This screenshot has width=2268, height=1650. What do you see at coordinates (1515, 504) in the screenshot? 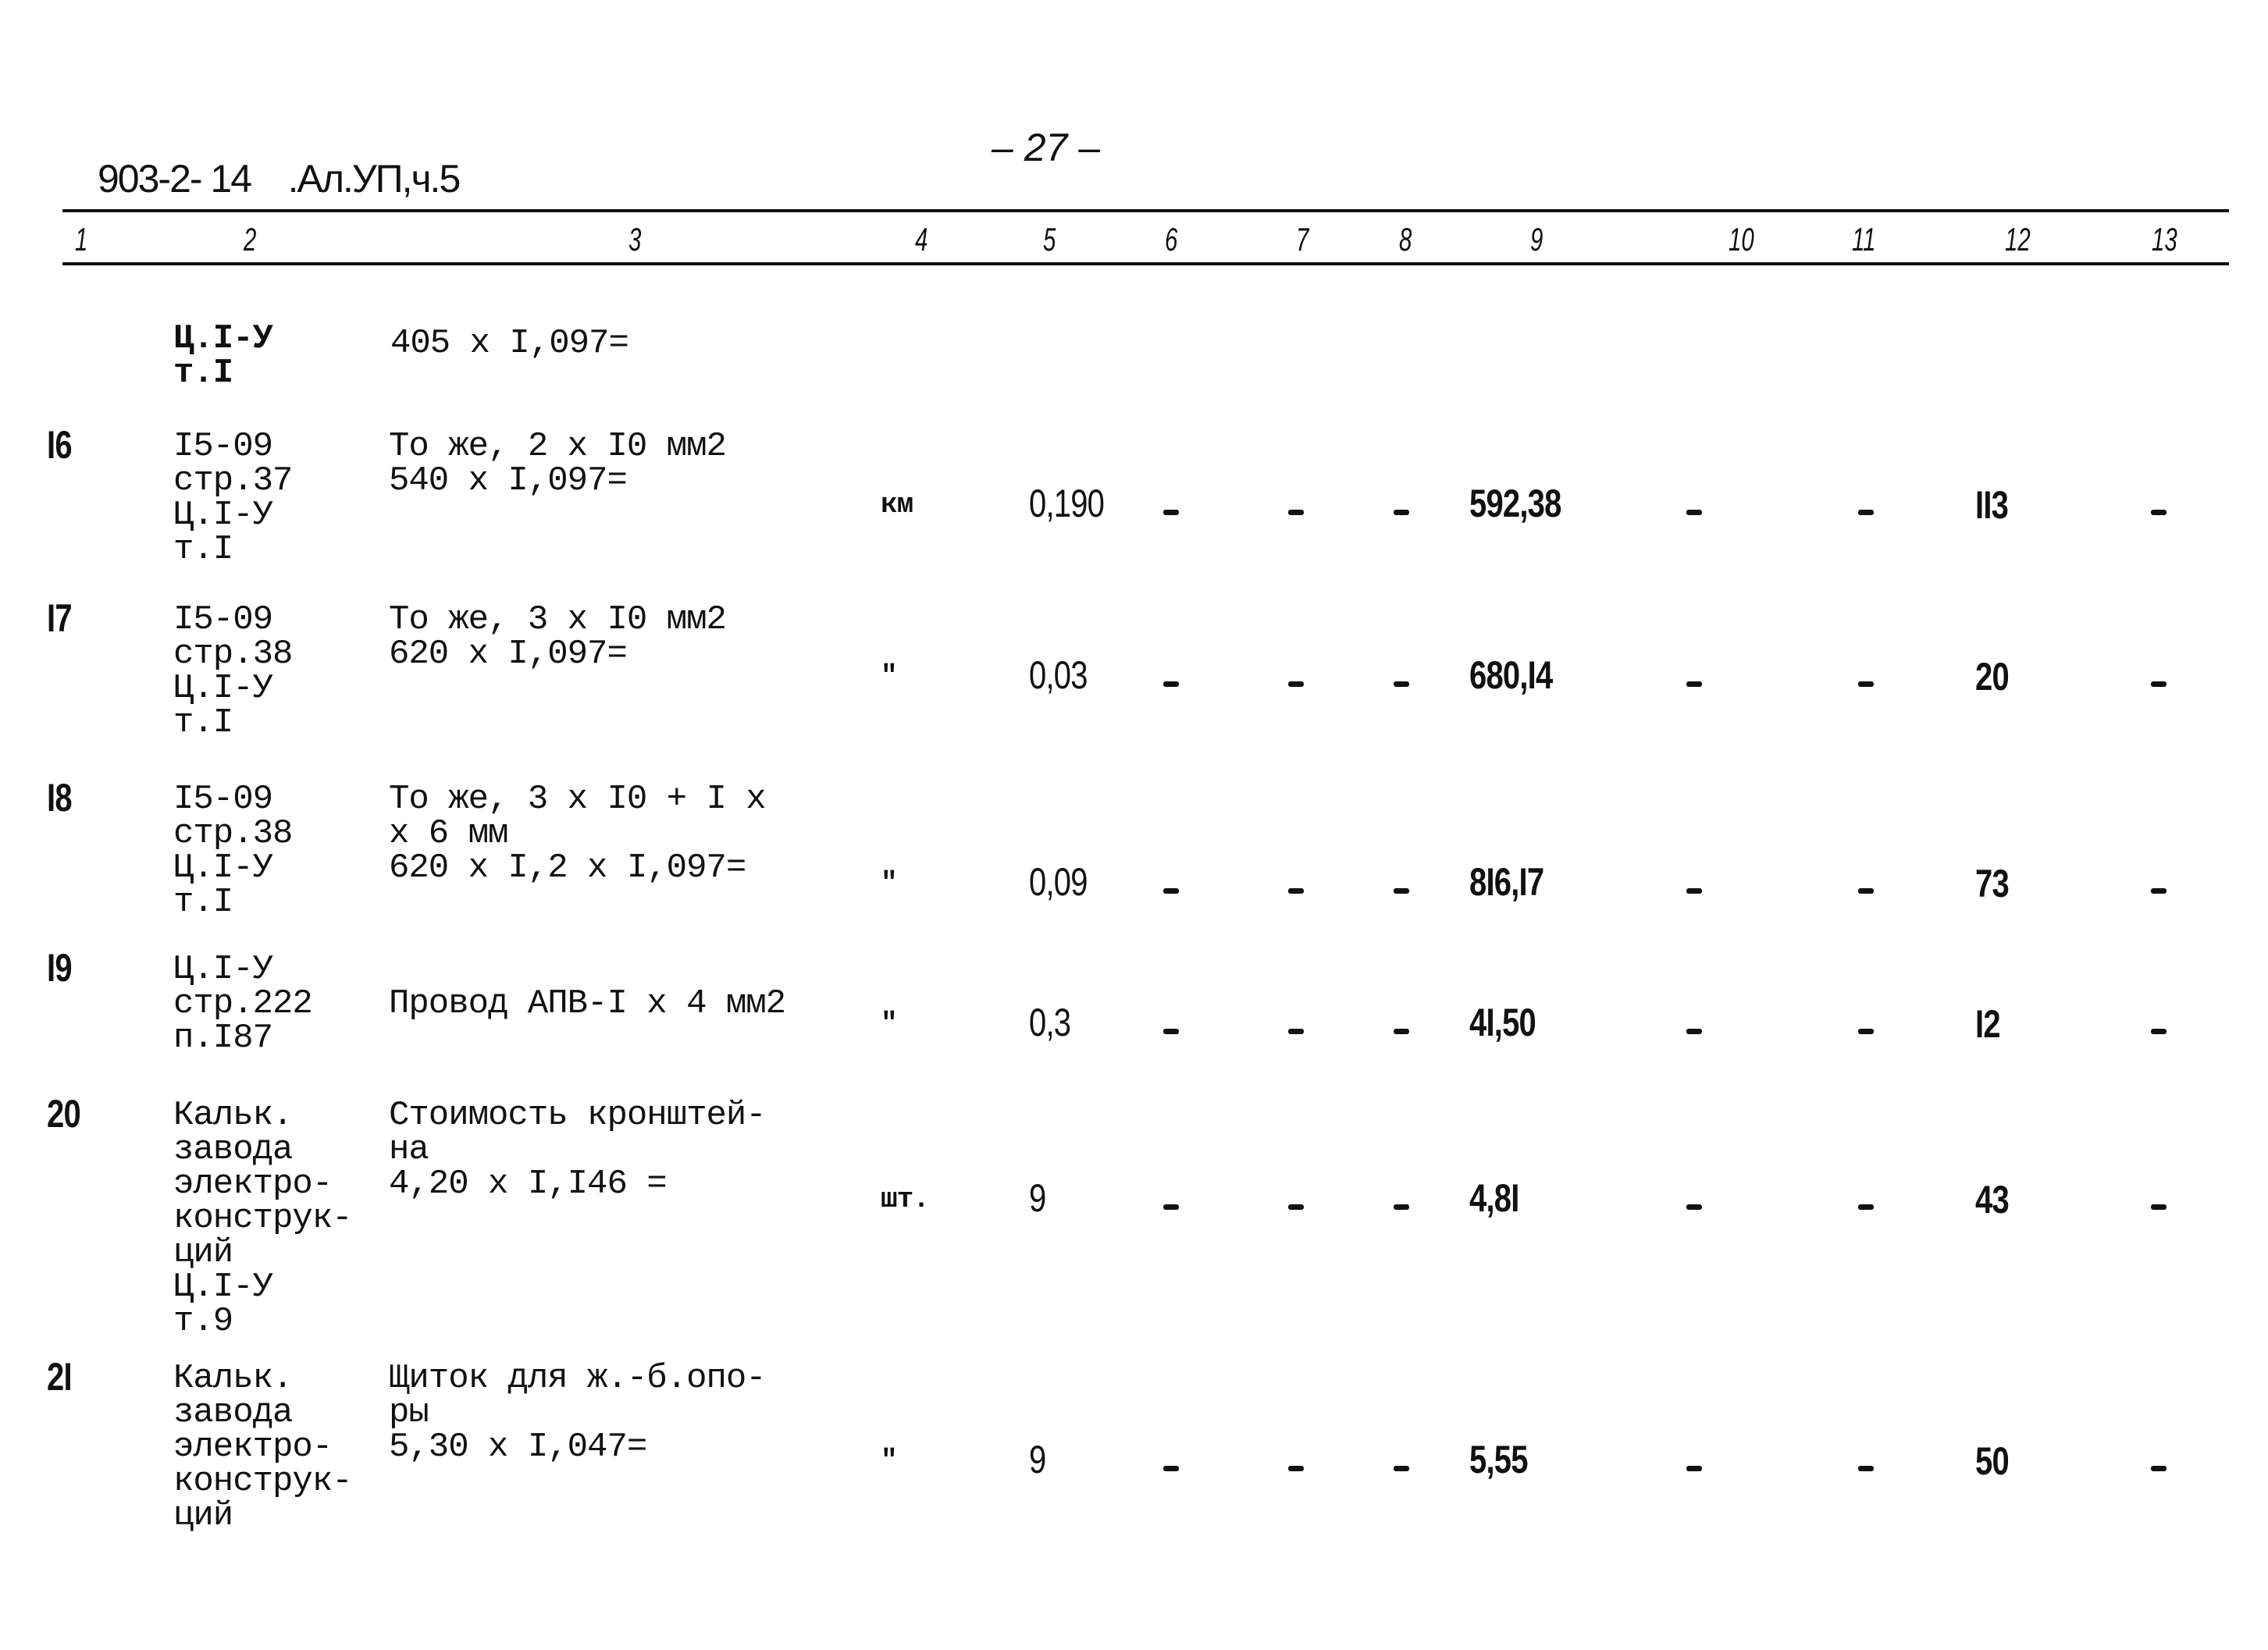
I see `unit-price-cell: 592,38` at bounding box center [1515, 504].